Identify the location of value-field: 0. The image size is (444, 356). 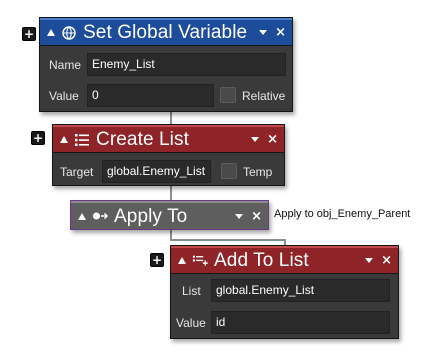
(150, 95).